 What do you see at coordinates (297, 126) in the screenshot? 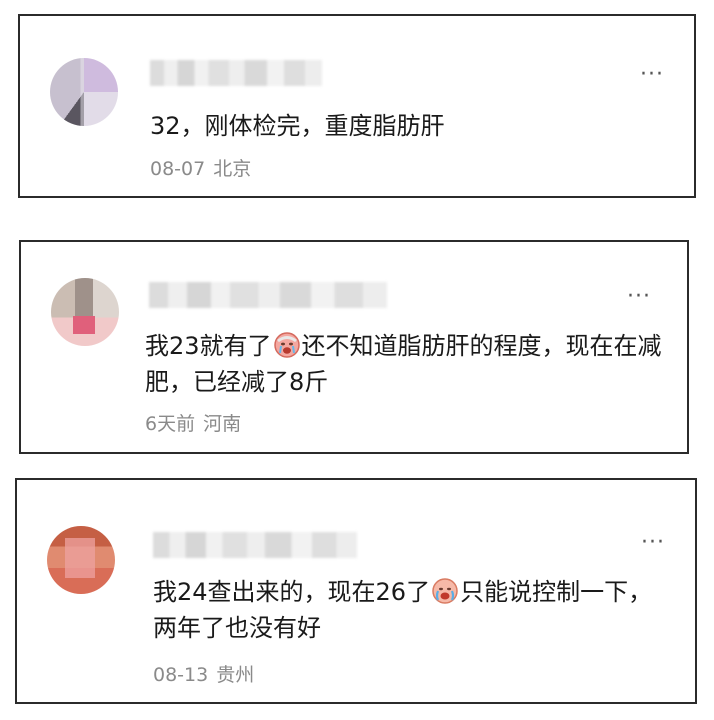
I see `comment-text: 32，刚体检完，重度脂肪肝` at bounding box center [297, 126].